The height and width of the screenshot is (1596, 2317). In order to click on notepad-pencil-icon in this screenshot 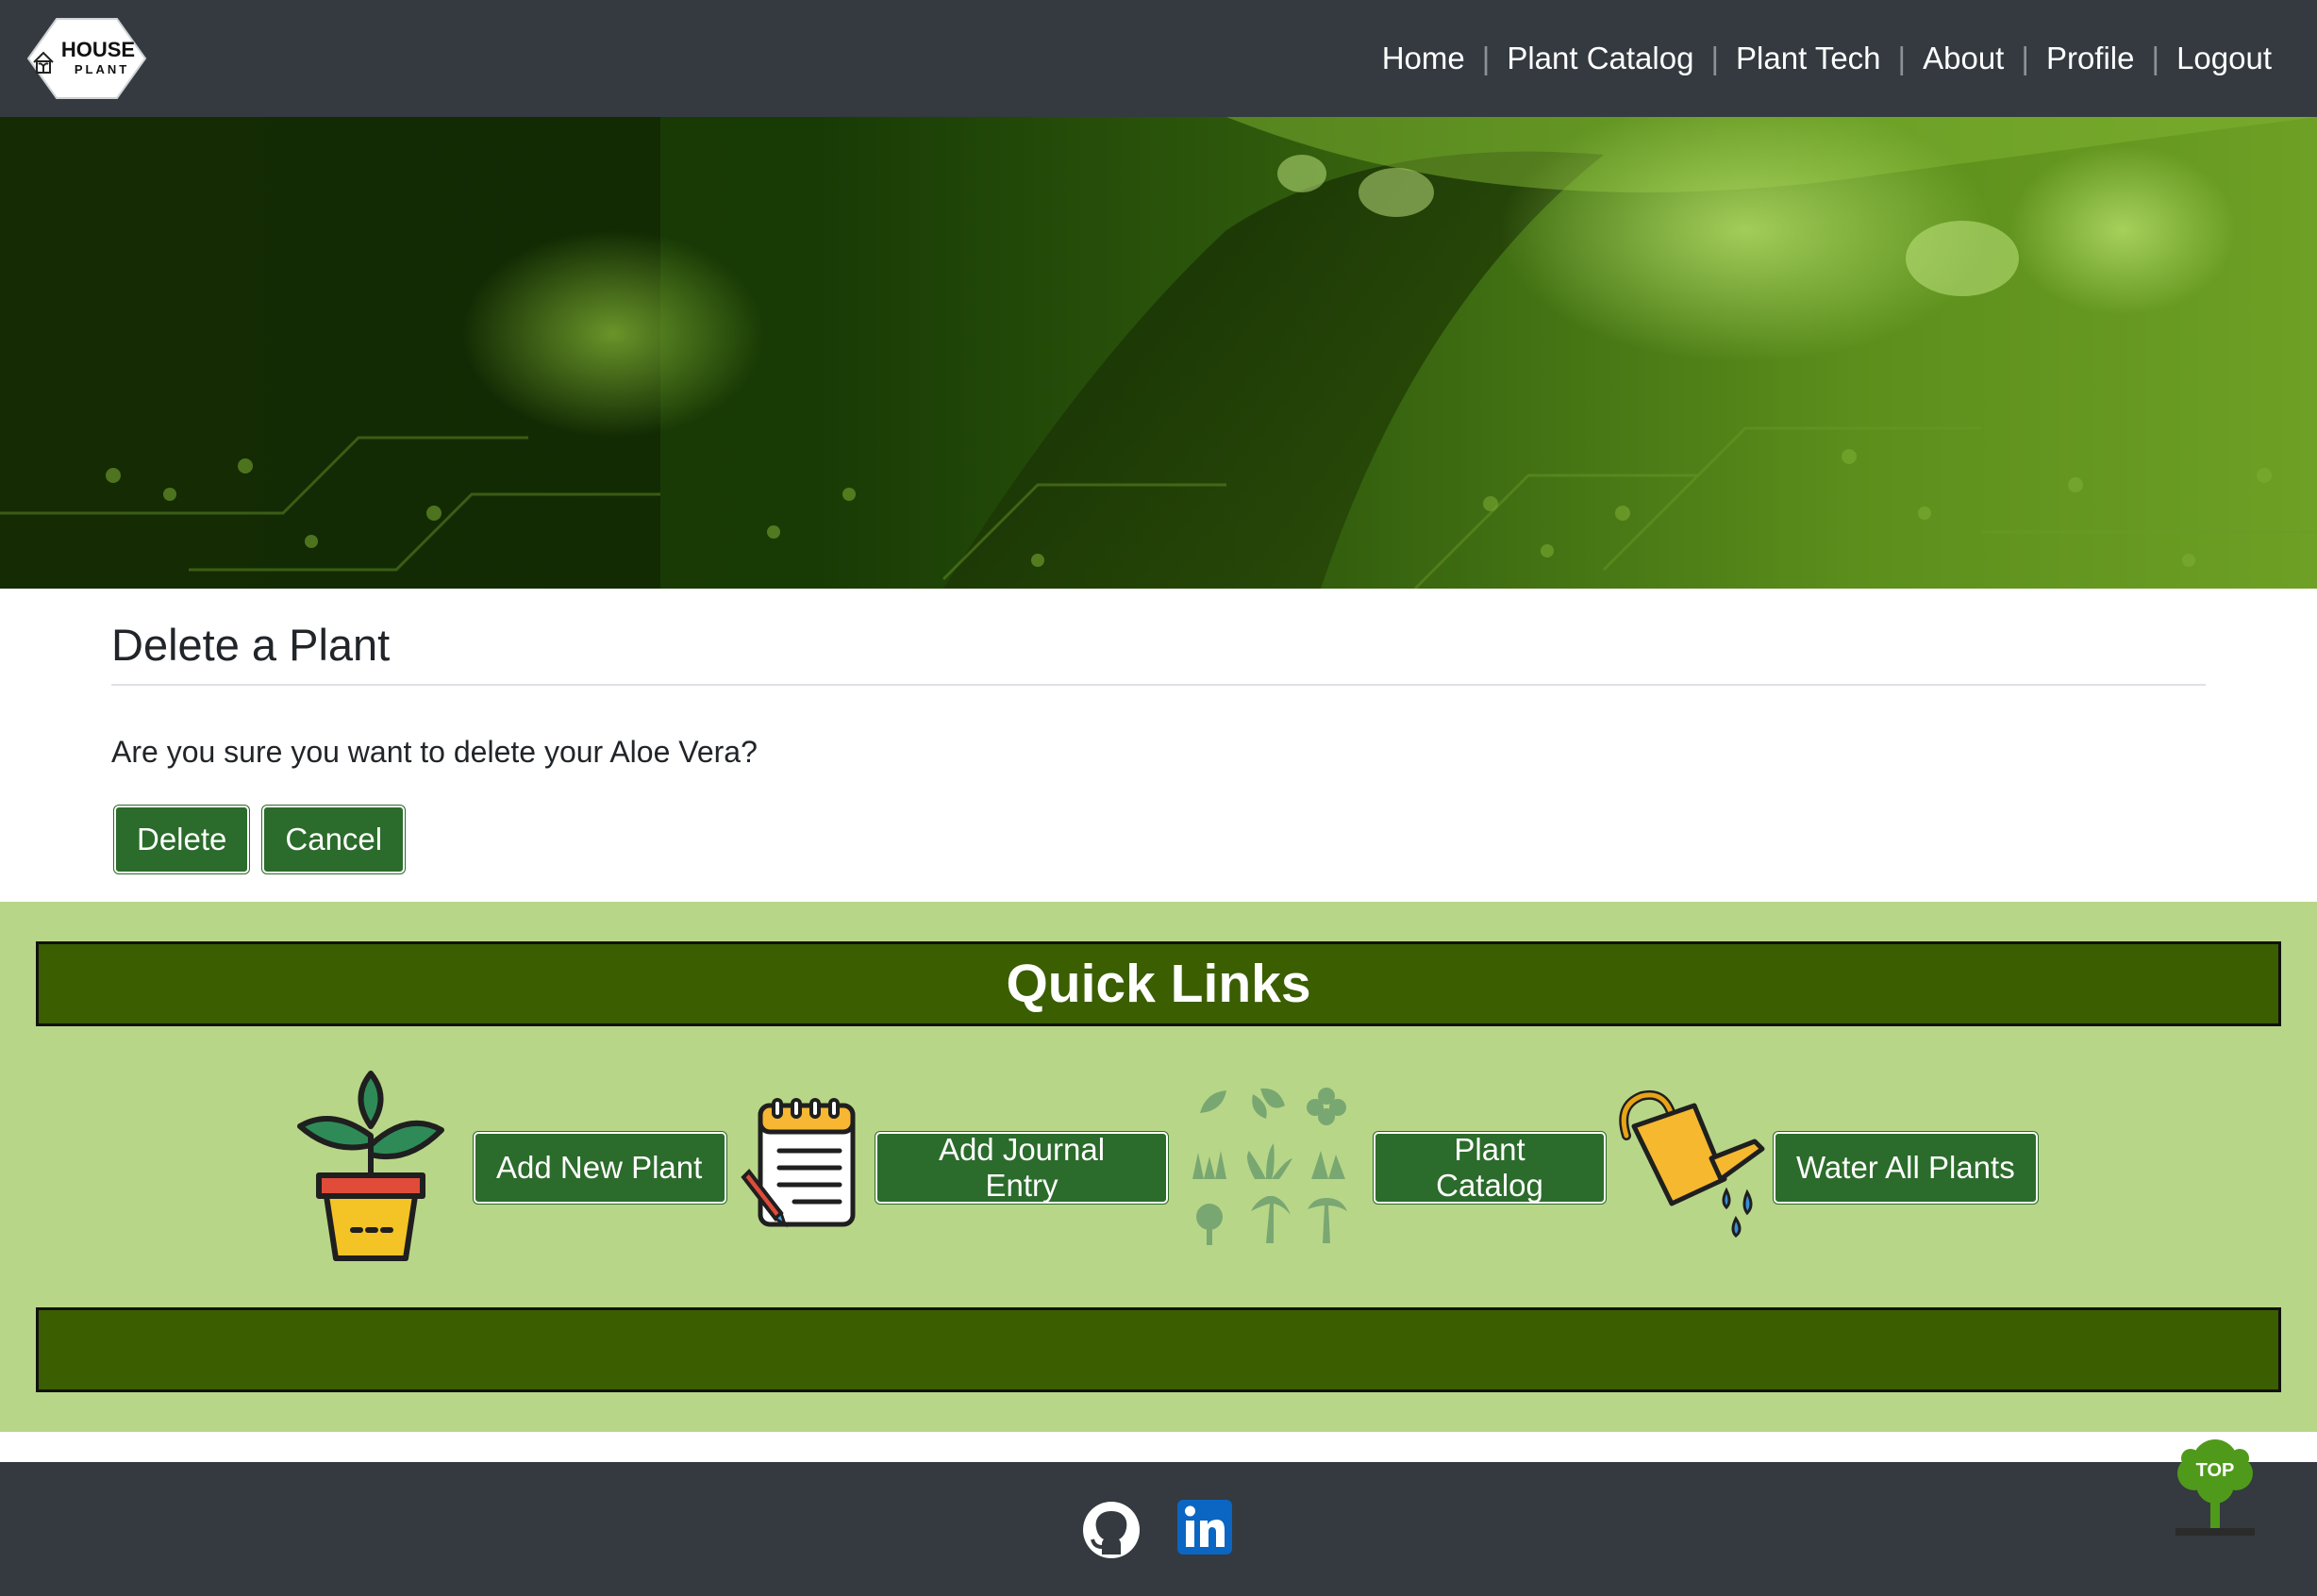, I will do `click(798, 1163)`.